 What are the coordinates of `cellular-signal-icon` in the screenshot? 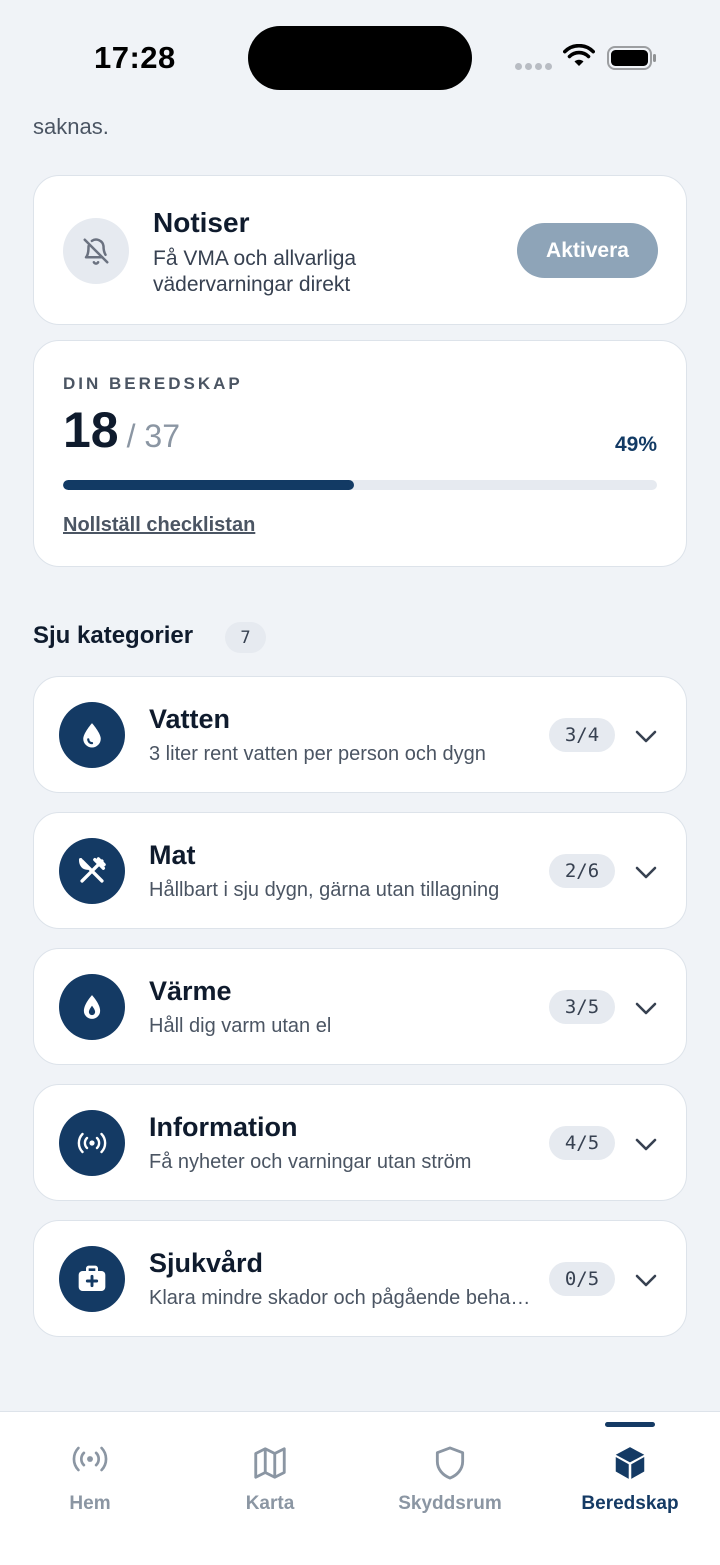 It's located at (533, 66).